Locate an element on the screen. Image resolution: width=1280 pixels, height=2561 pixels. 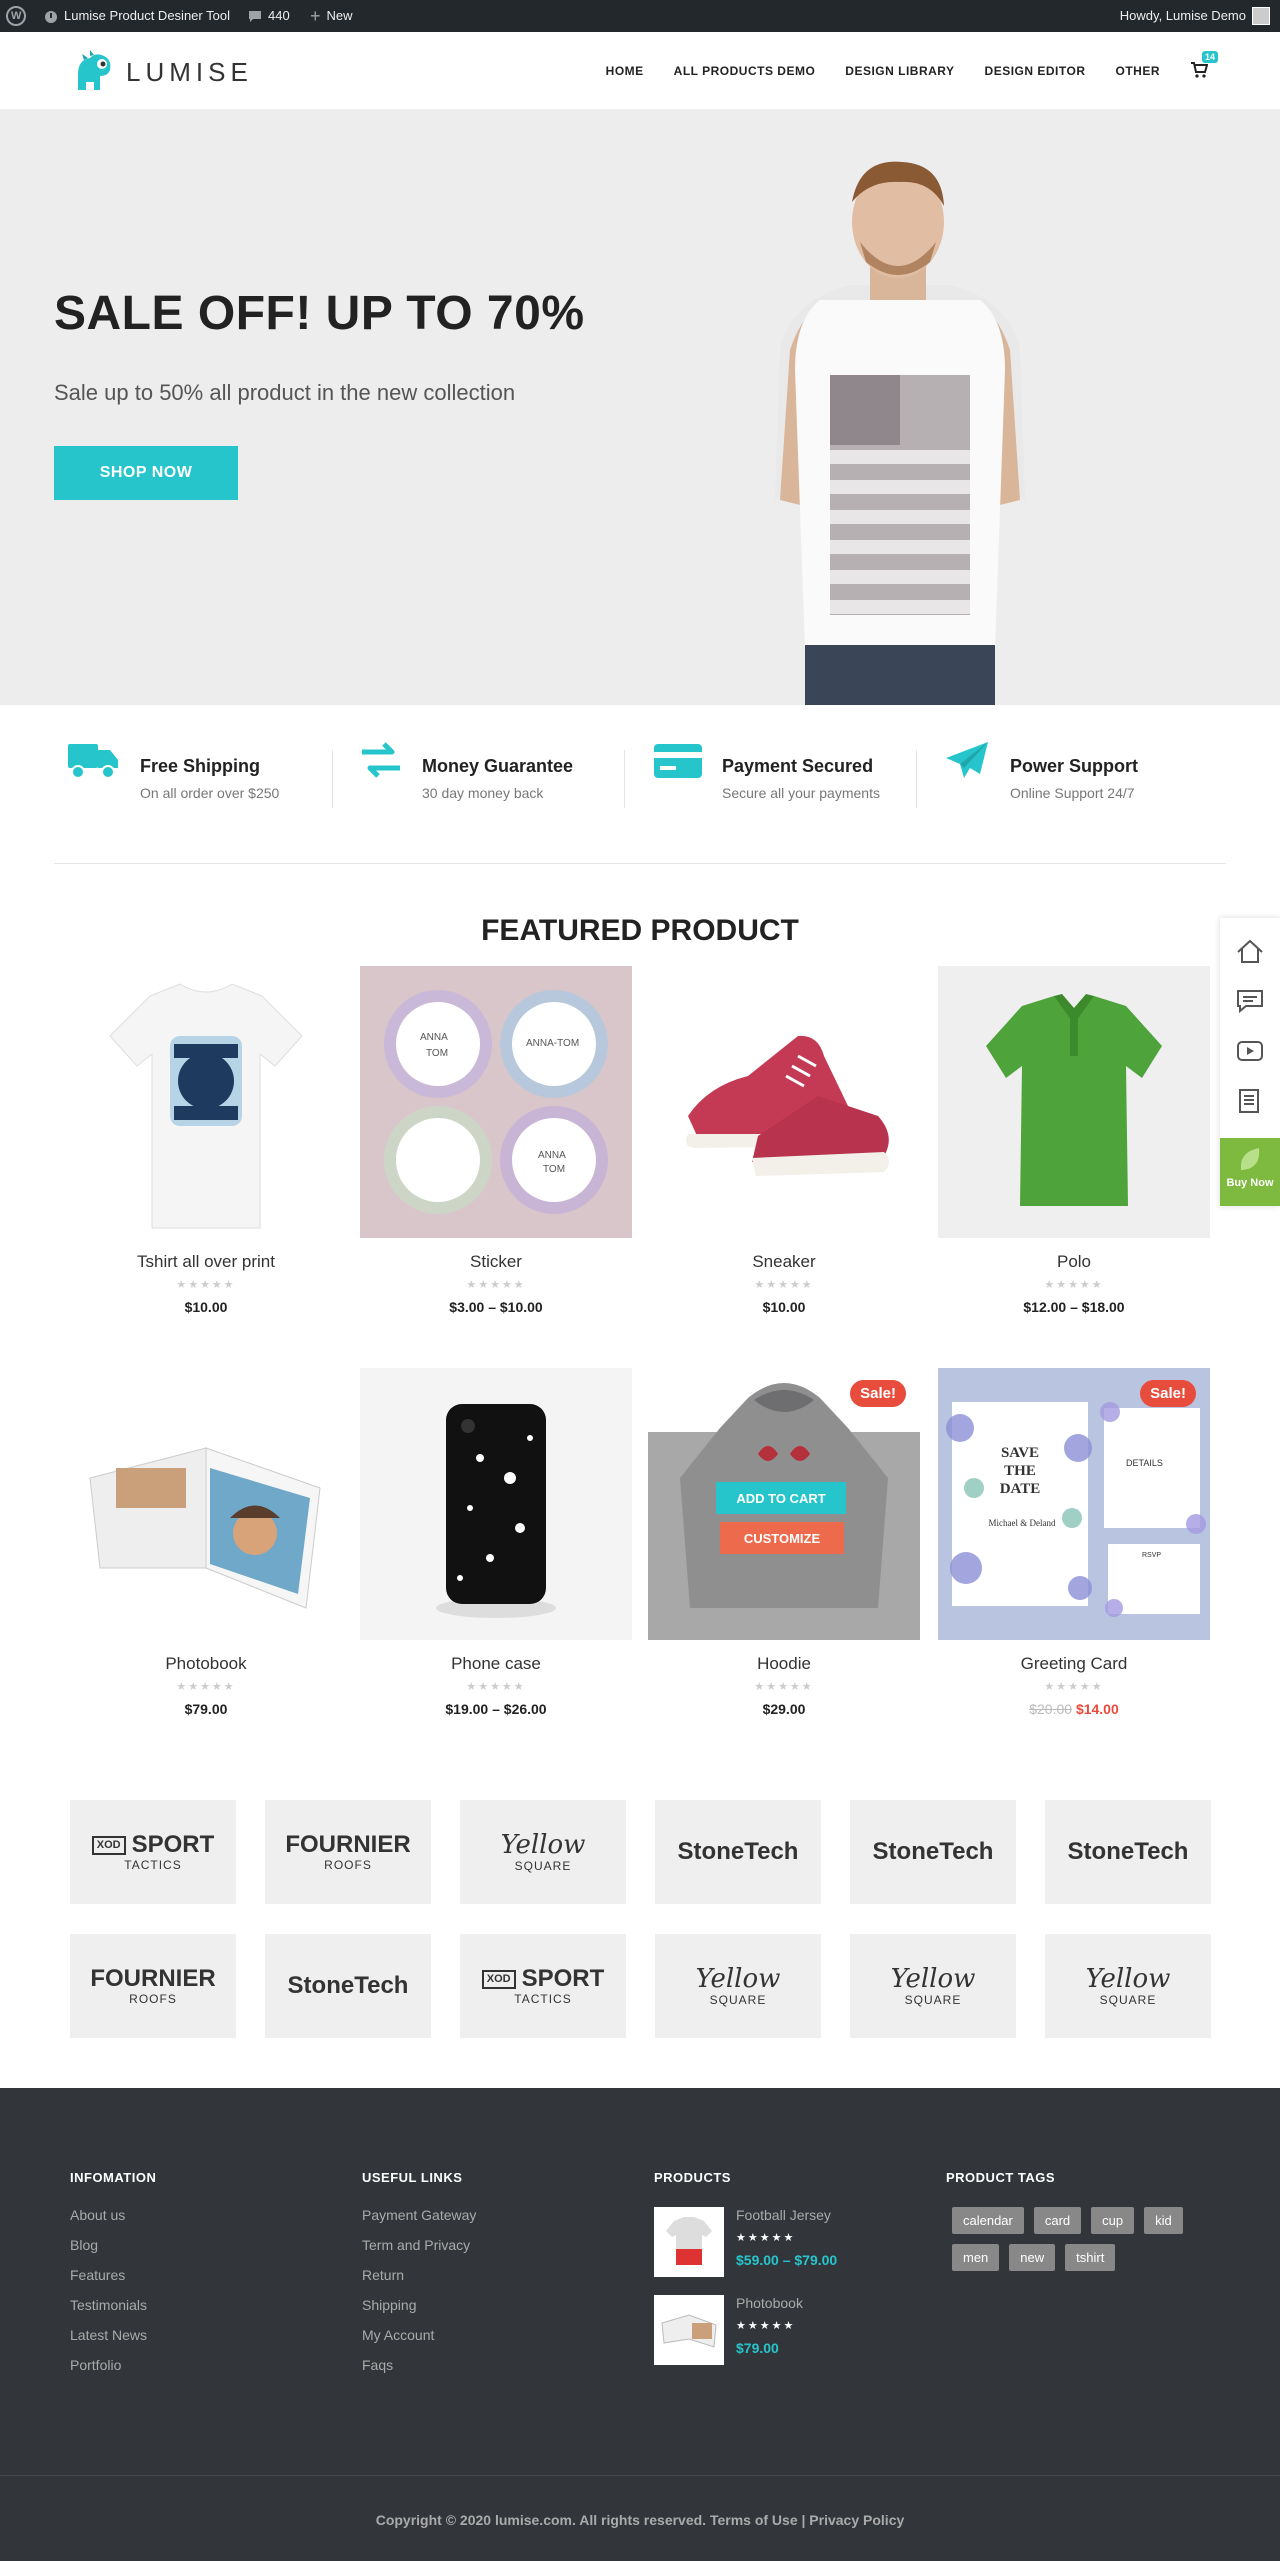
feature-subtitle: Secure all your payments is located at coordinates (801, 793).